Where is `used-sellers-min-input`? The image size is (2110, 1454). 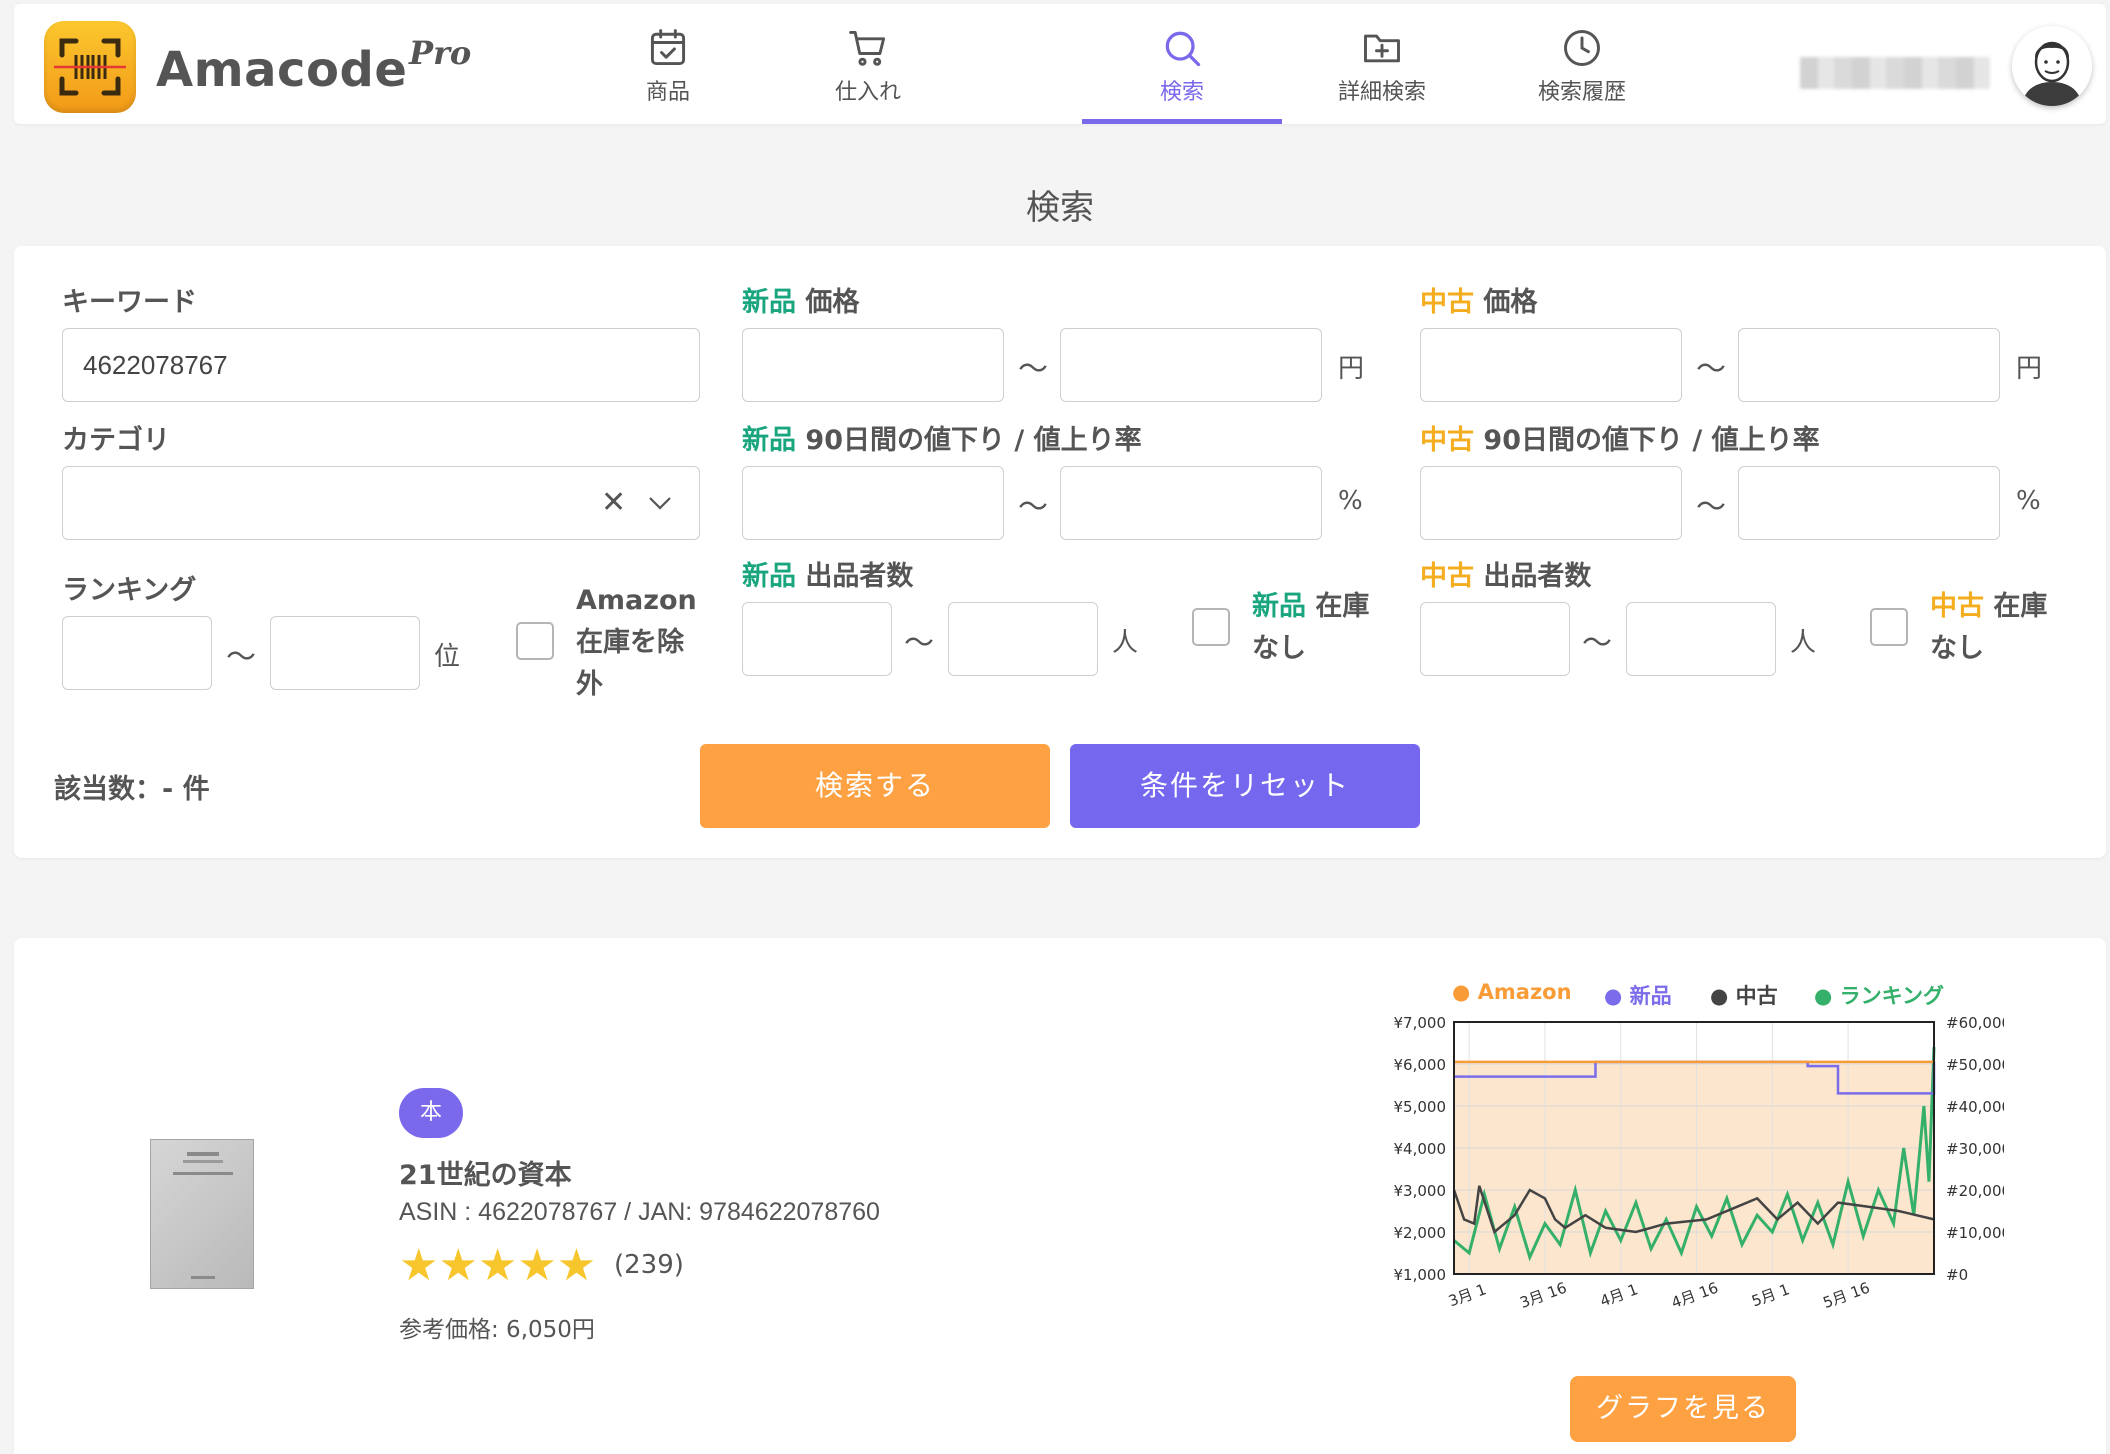 used-sellers-min-input is located at coordinates (1495, 639).